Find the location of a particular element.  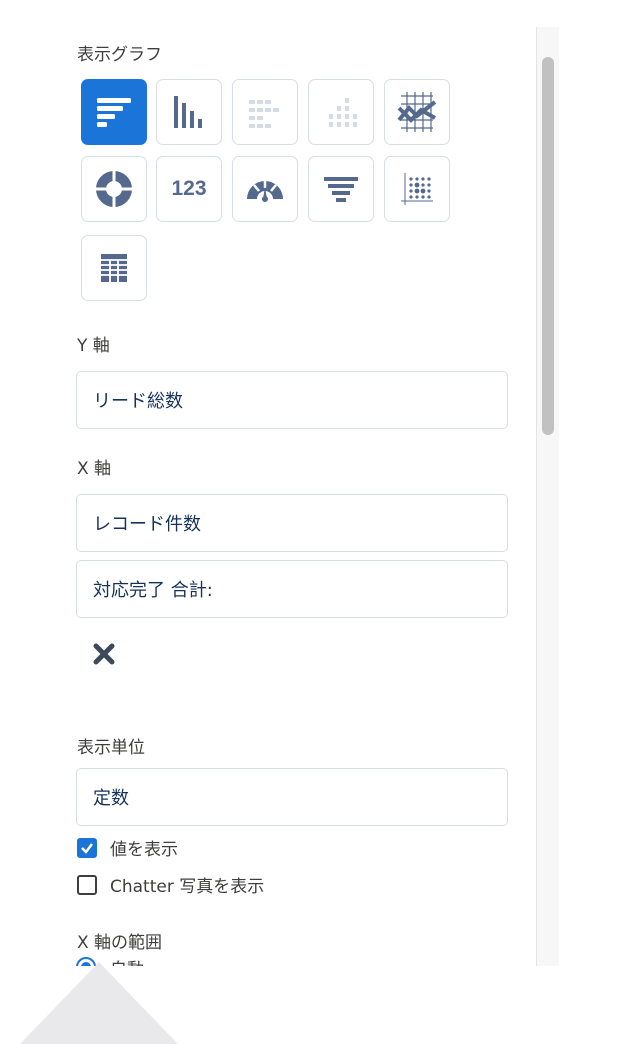

scrollbar-thumb is located at coordinates (548, 246).